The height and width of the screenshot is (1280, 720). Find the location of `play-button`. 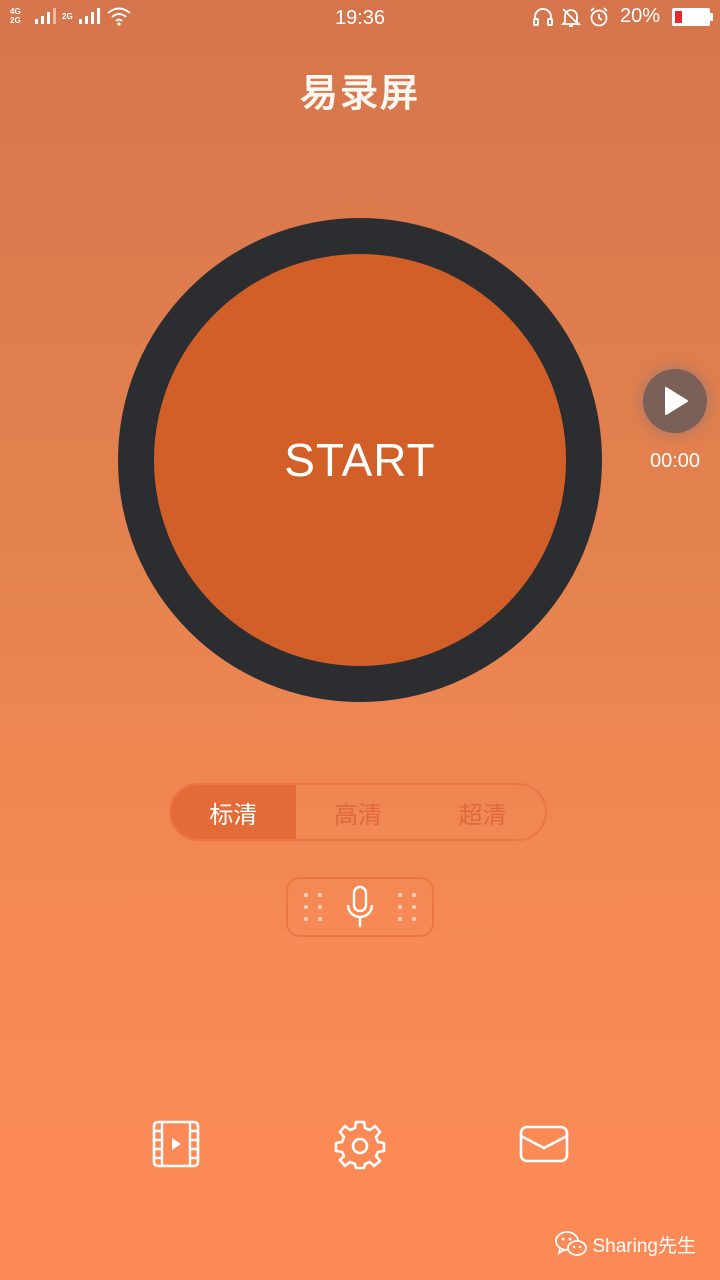

play-button is located at coordinates (675, 401).